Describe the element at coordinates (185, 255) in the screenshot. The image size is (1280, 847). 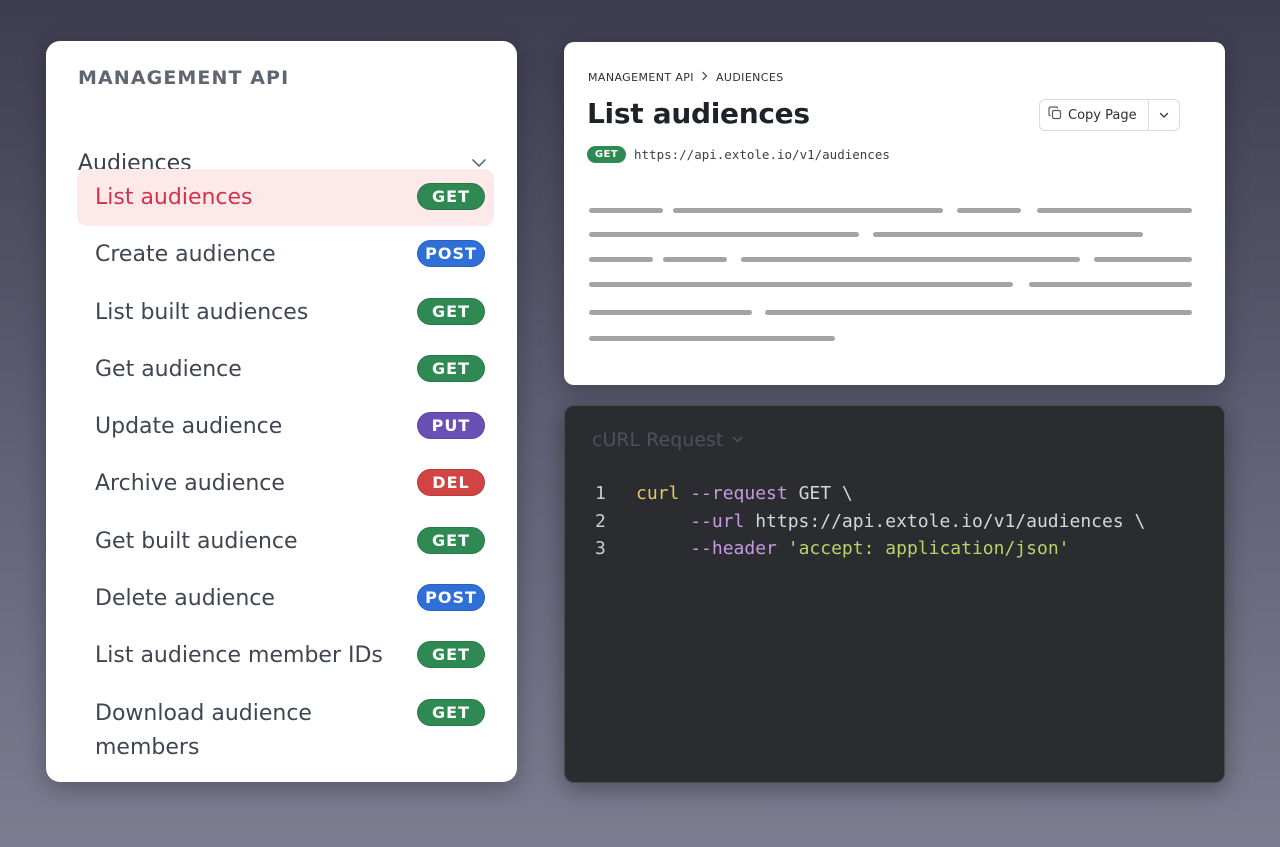
I see `sidebar-item-label: Create audience` at that location.